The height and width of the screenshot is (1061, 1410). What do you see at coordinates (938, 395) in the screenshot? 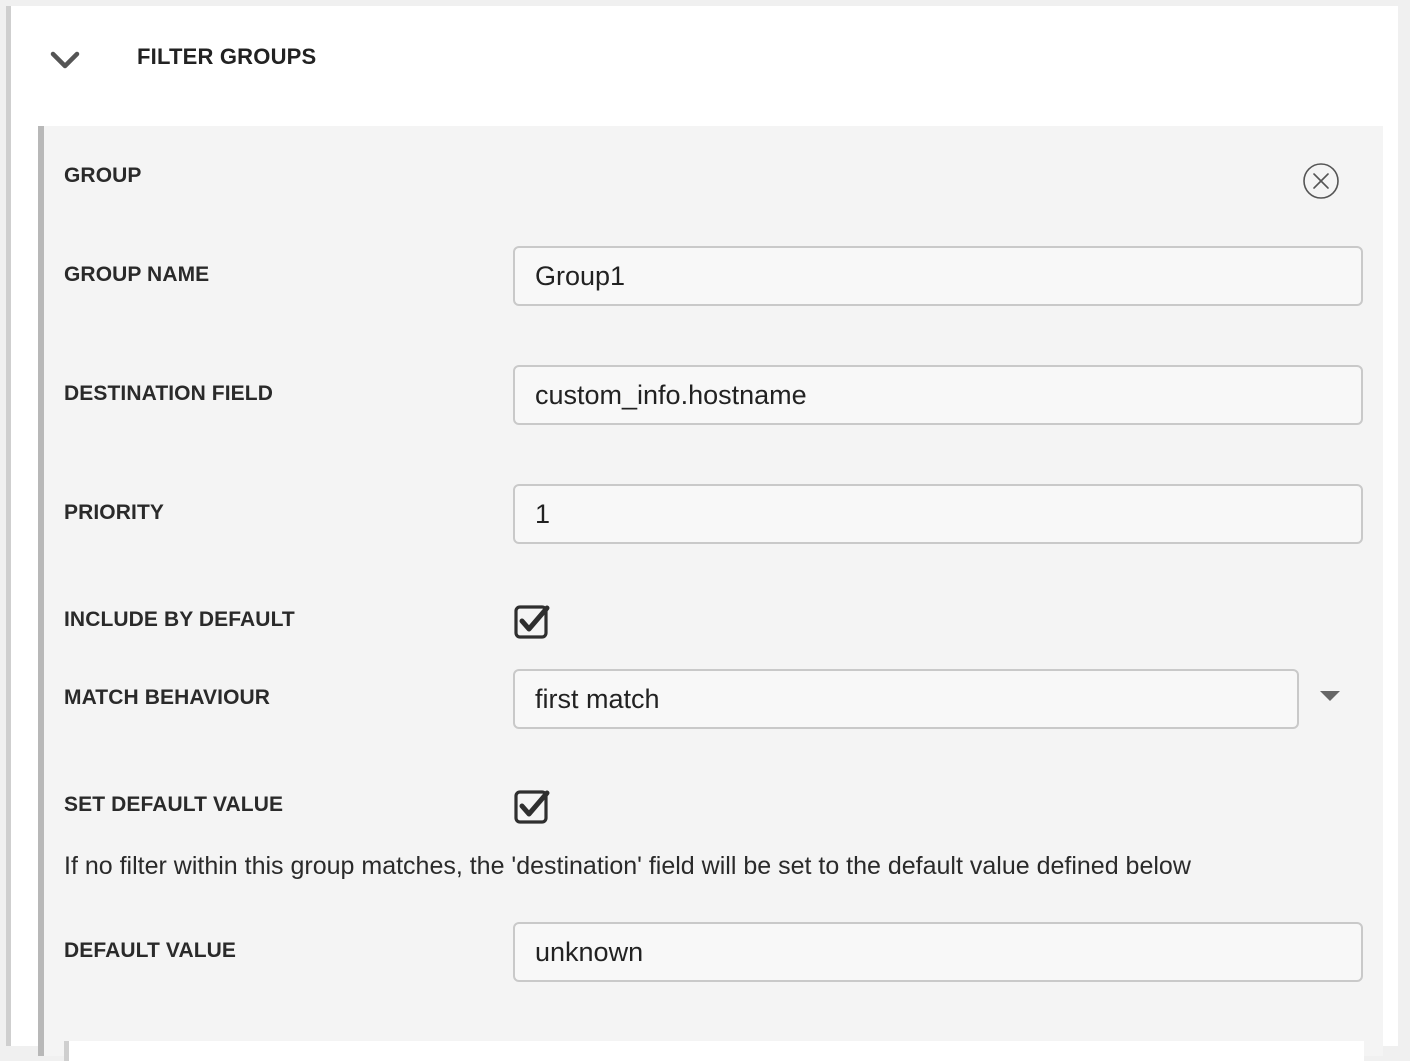
I see `destination-field-input` at bounding box center [938, 395].